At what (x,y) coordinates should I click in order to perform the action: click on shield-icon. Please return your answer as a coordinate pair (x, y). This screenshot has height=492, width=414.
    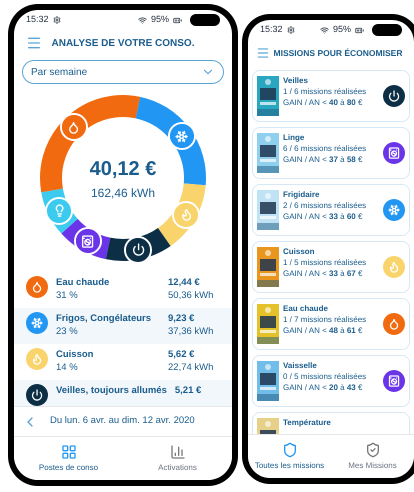
    Looking at the image, I should click on (290, 450).